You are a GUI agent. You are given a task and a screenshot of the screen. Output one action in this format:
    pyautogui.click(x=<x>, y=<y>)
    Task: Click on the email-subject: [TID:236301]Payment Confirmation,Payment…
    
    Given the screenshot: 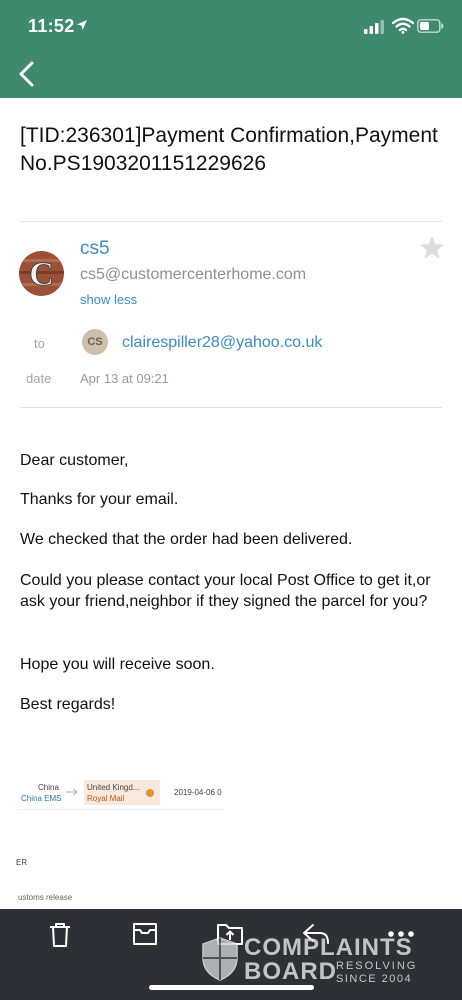 What is the action you would take?
    pyautogui.click(x=229, y=149)
    